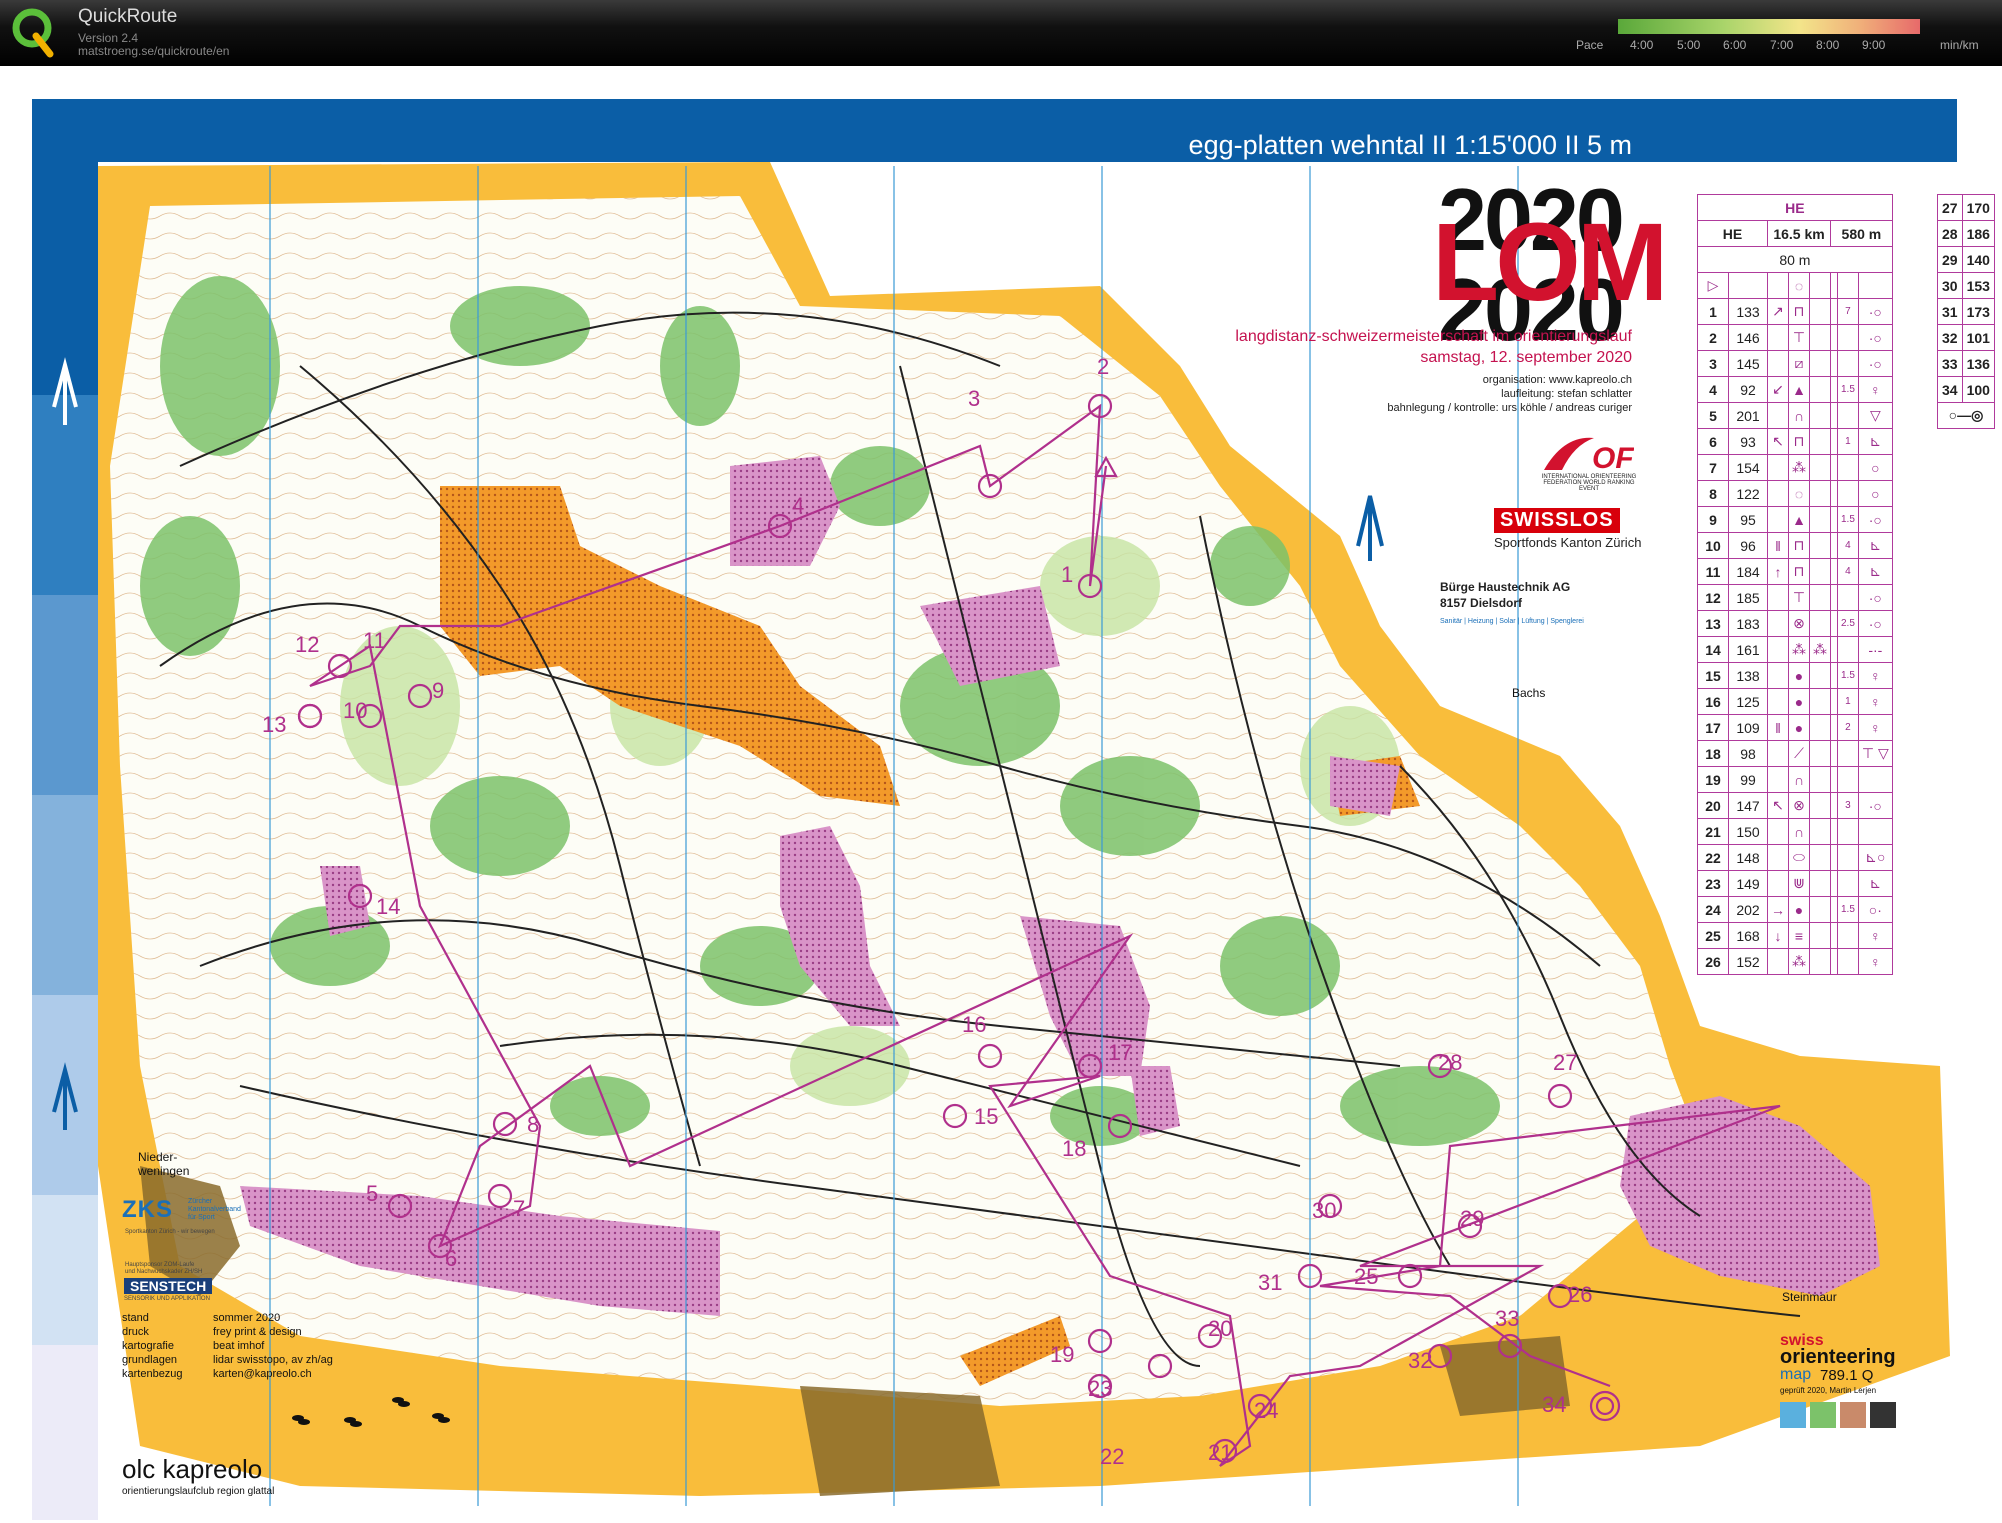  I want to click on control-row: 4 92 ↙ ▲ 1.5 ♀, so click(1795, 389).